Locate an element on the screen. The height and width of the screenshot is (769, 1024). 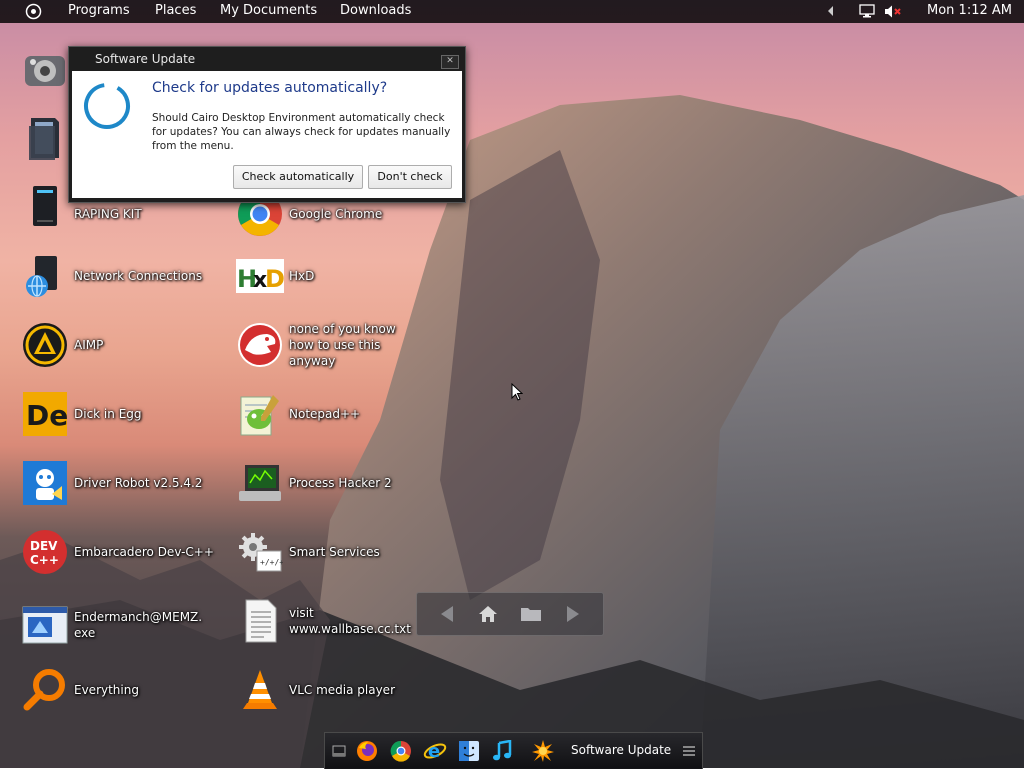
text-file-icon is located at coordinates (260, 621).